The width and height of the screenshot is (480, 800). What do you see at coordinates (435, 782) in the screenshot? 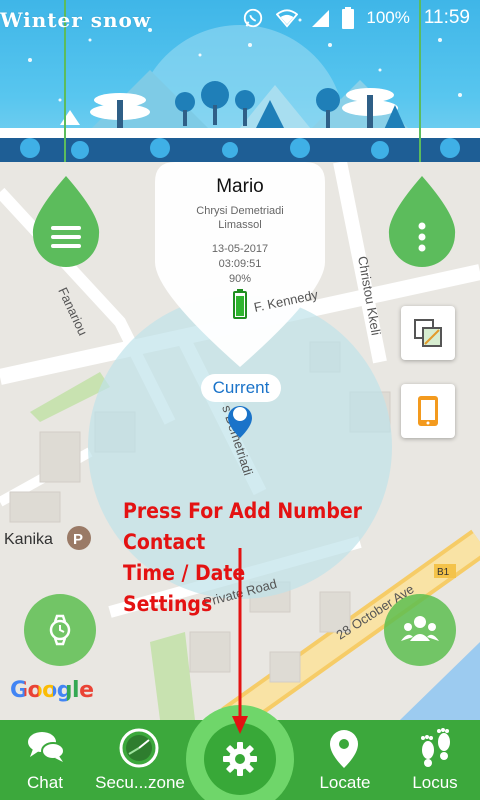
I see `nav-locus-label: Locus` at bounding box center [435, 782].